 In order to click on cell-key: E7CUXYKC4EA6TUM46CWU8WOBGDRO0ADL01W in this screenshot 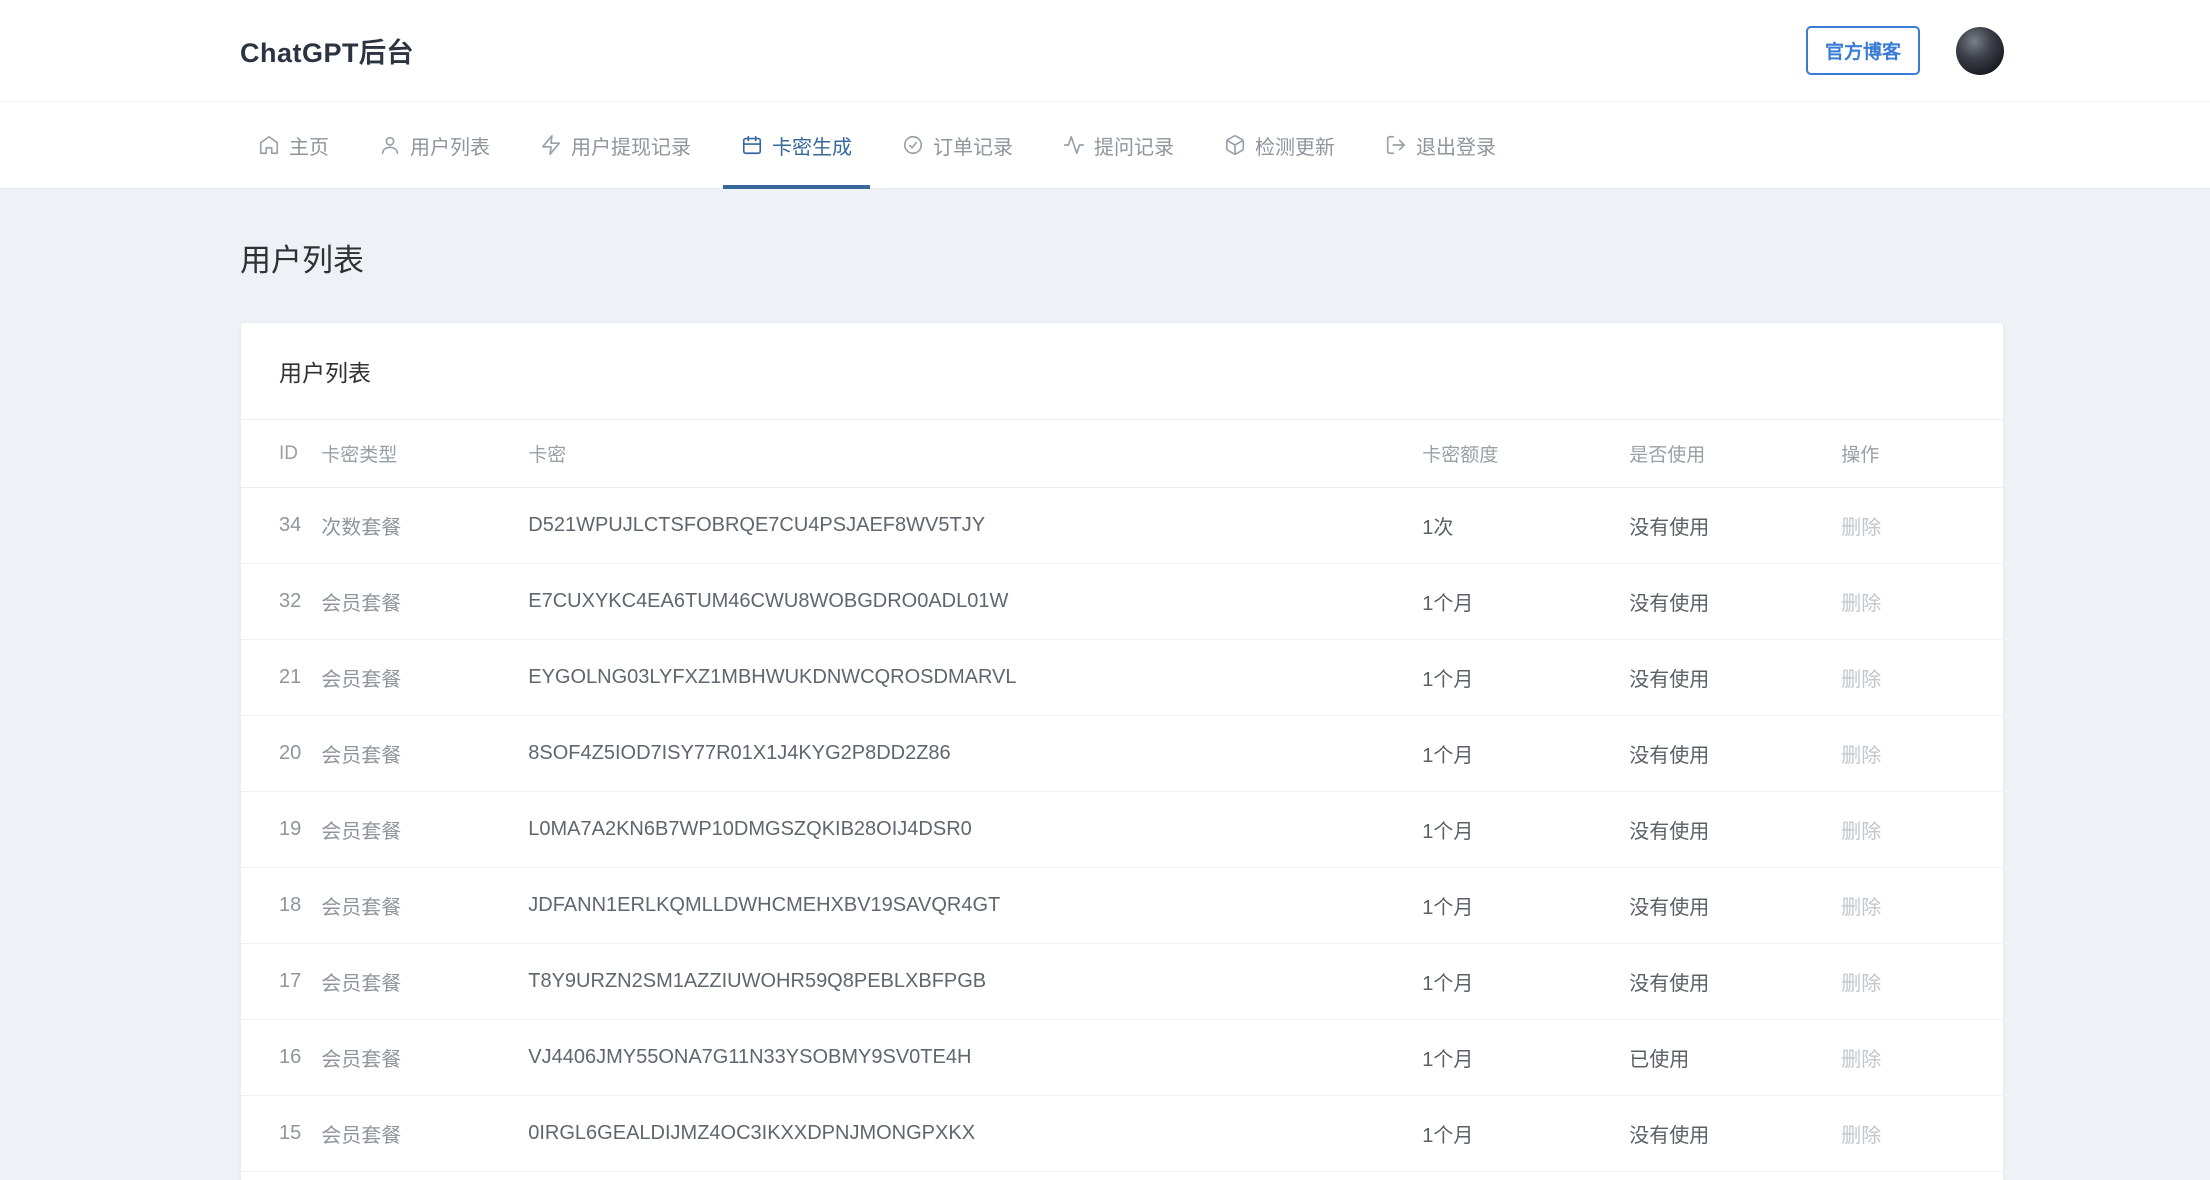, I will do `click(965, 601)`.